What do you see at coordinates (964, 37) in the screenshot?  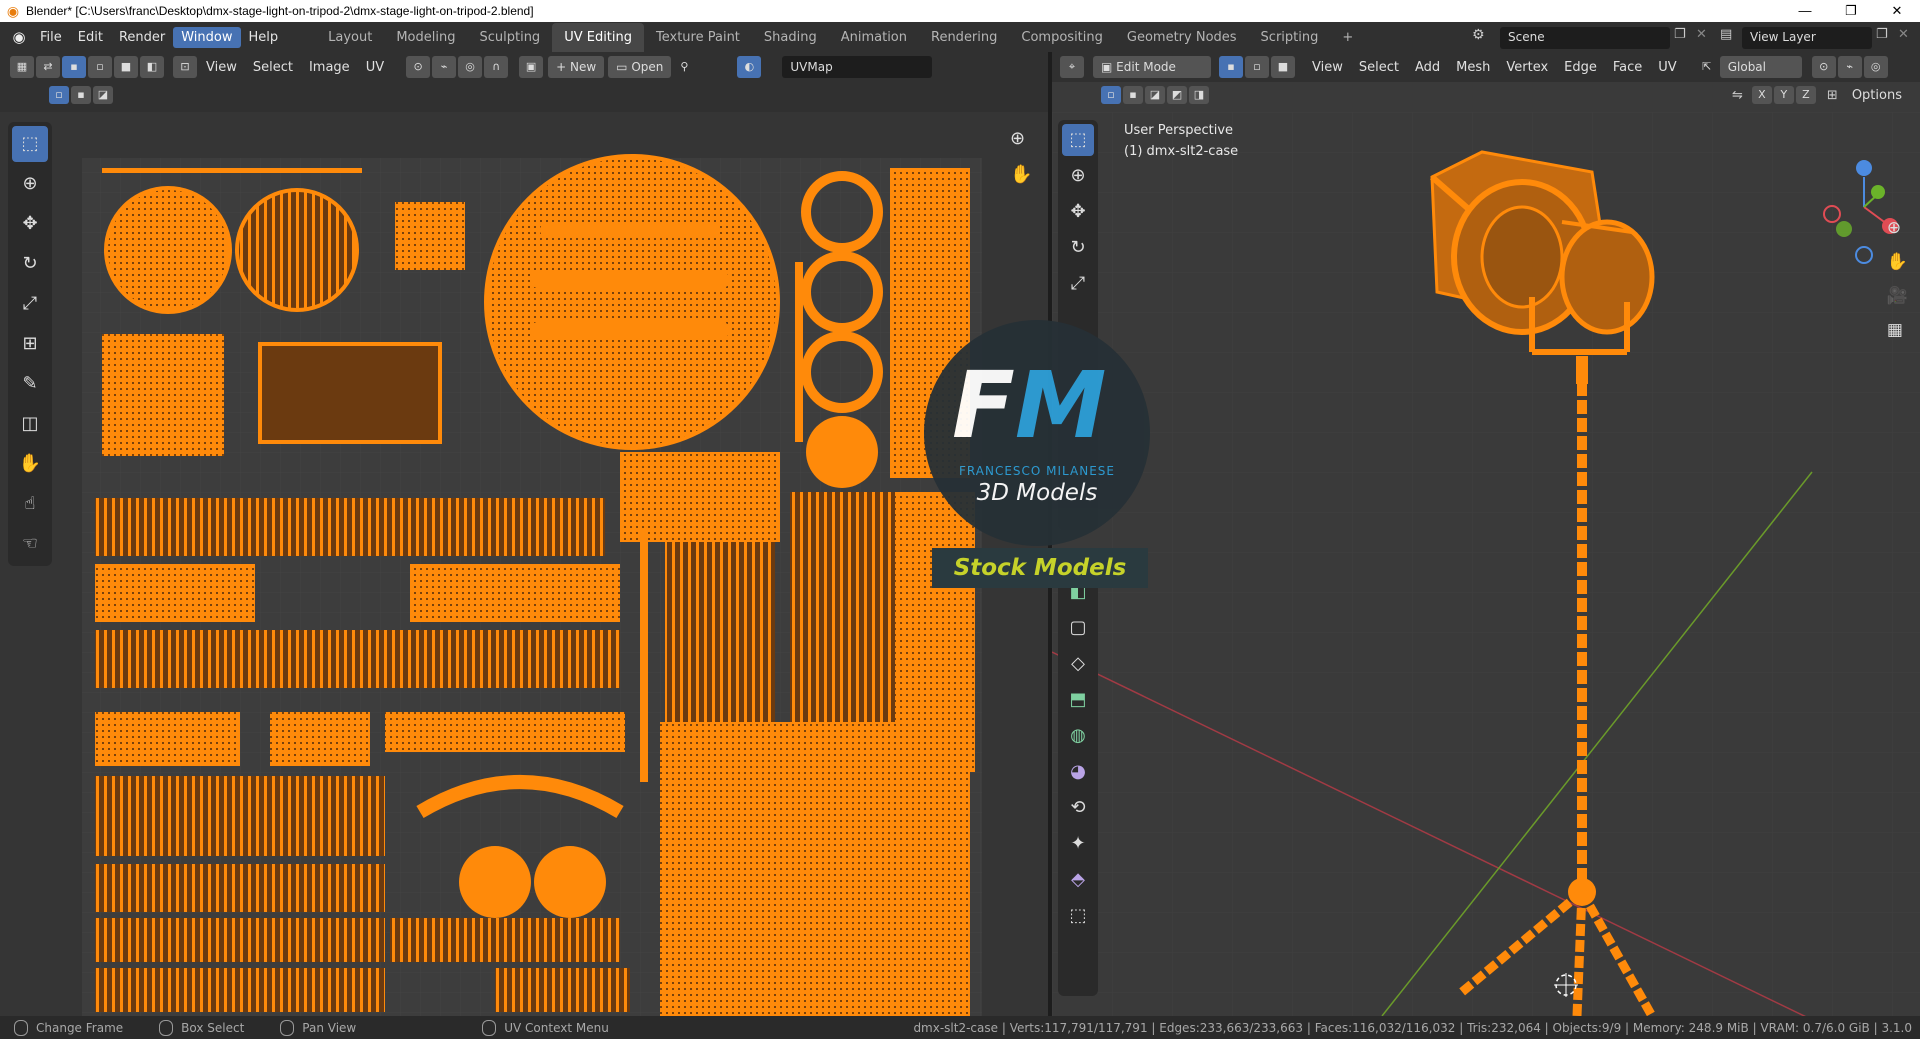 I see `tab-rendering: Rendering` at bounding box center [964, 37].